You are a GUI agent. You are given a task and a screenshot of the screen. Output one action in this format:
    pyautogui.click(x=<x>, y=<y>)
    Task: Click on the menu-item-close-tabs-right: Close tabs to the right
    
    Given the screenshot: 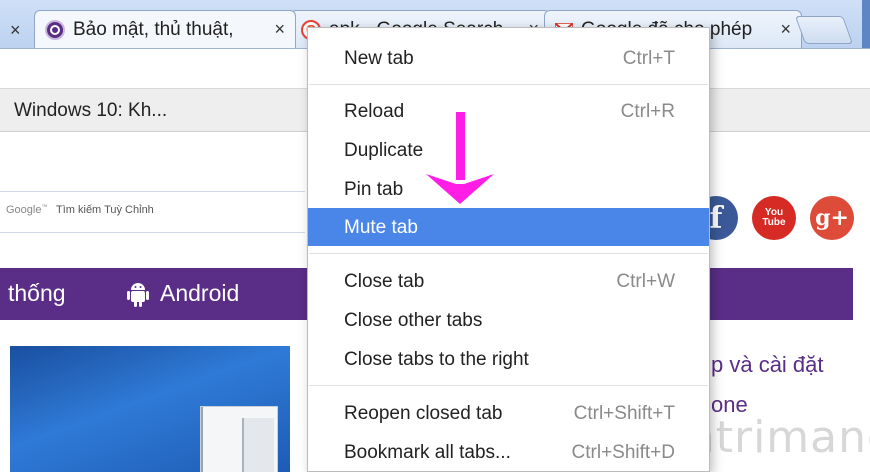 What is the action you would take?
    pyautogui.click(x=508, y=359)
    